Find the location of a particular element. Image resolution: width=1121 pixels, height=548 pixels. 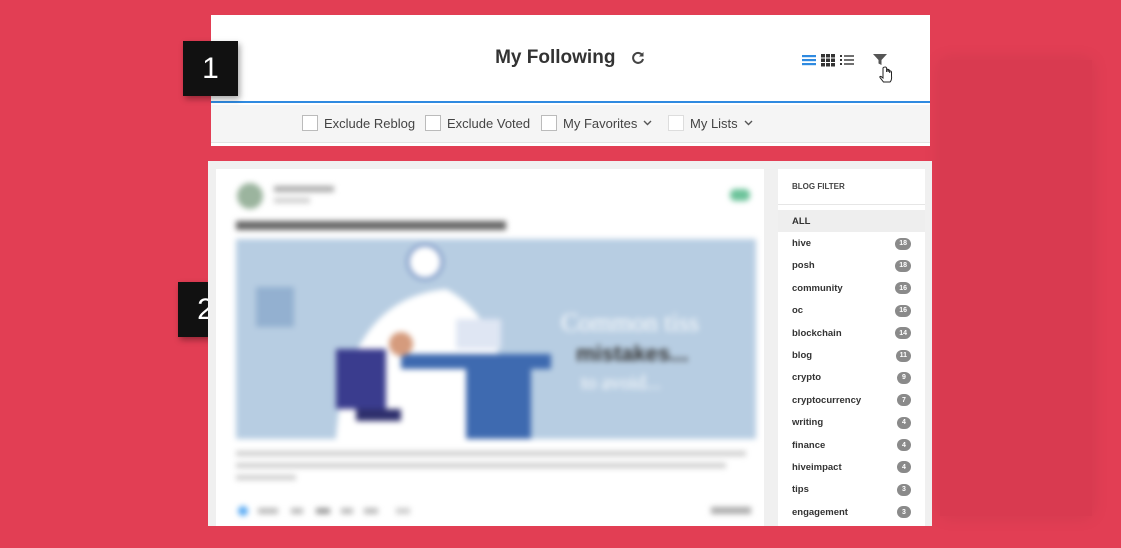

grid-view-icon is located at coordinates (828, 60).